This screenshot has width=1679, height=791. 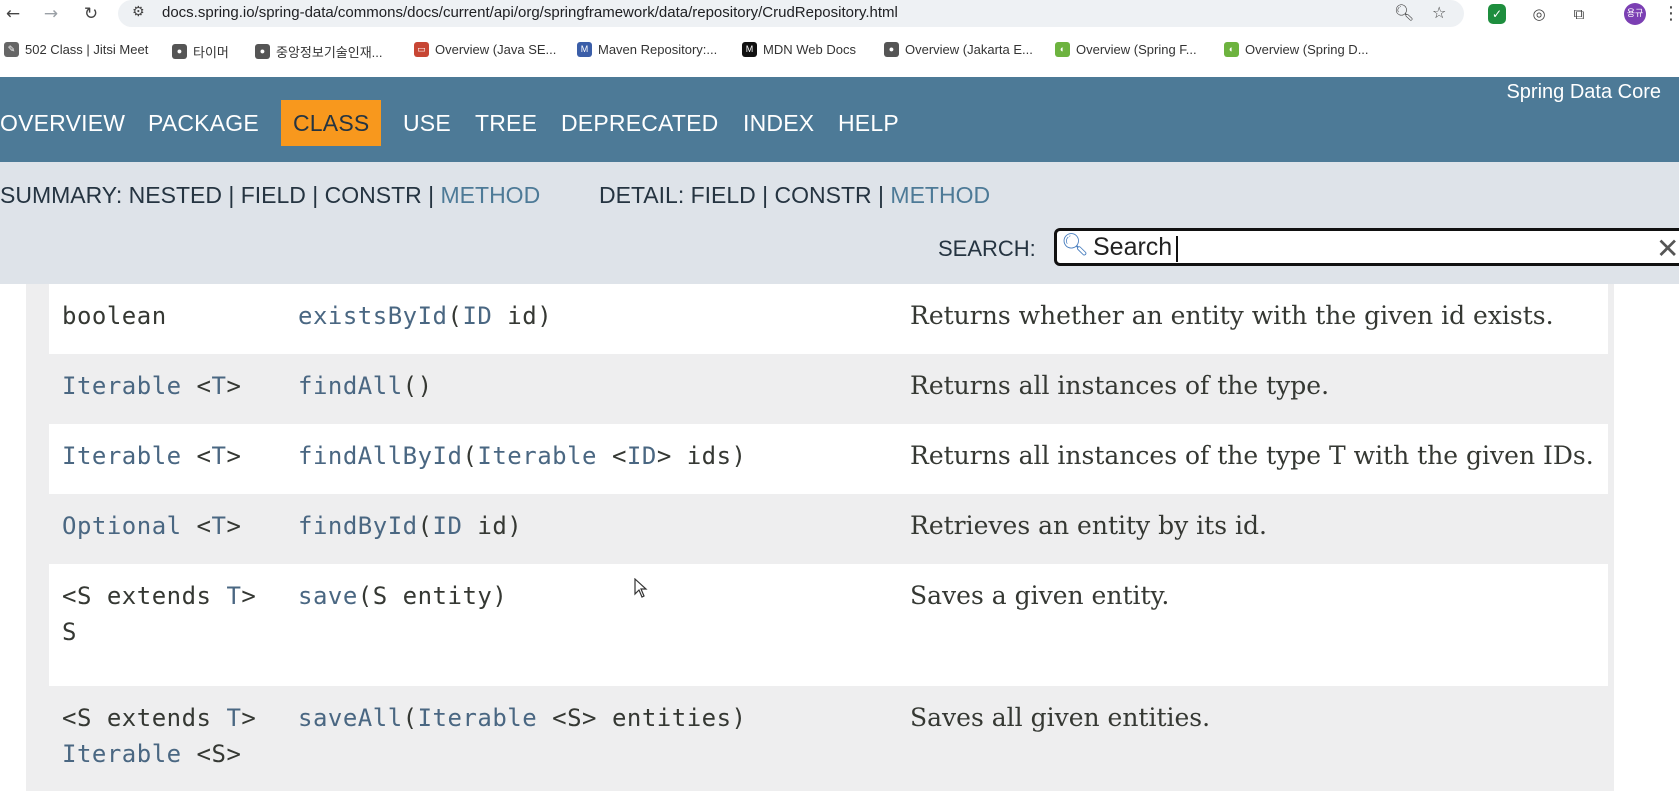 I want to click on modifier-type-cell: boolean, so click(x=177, y=316).